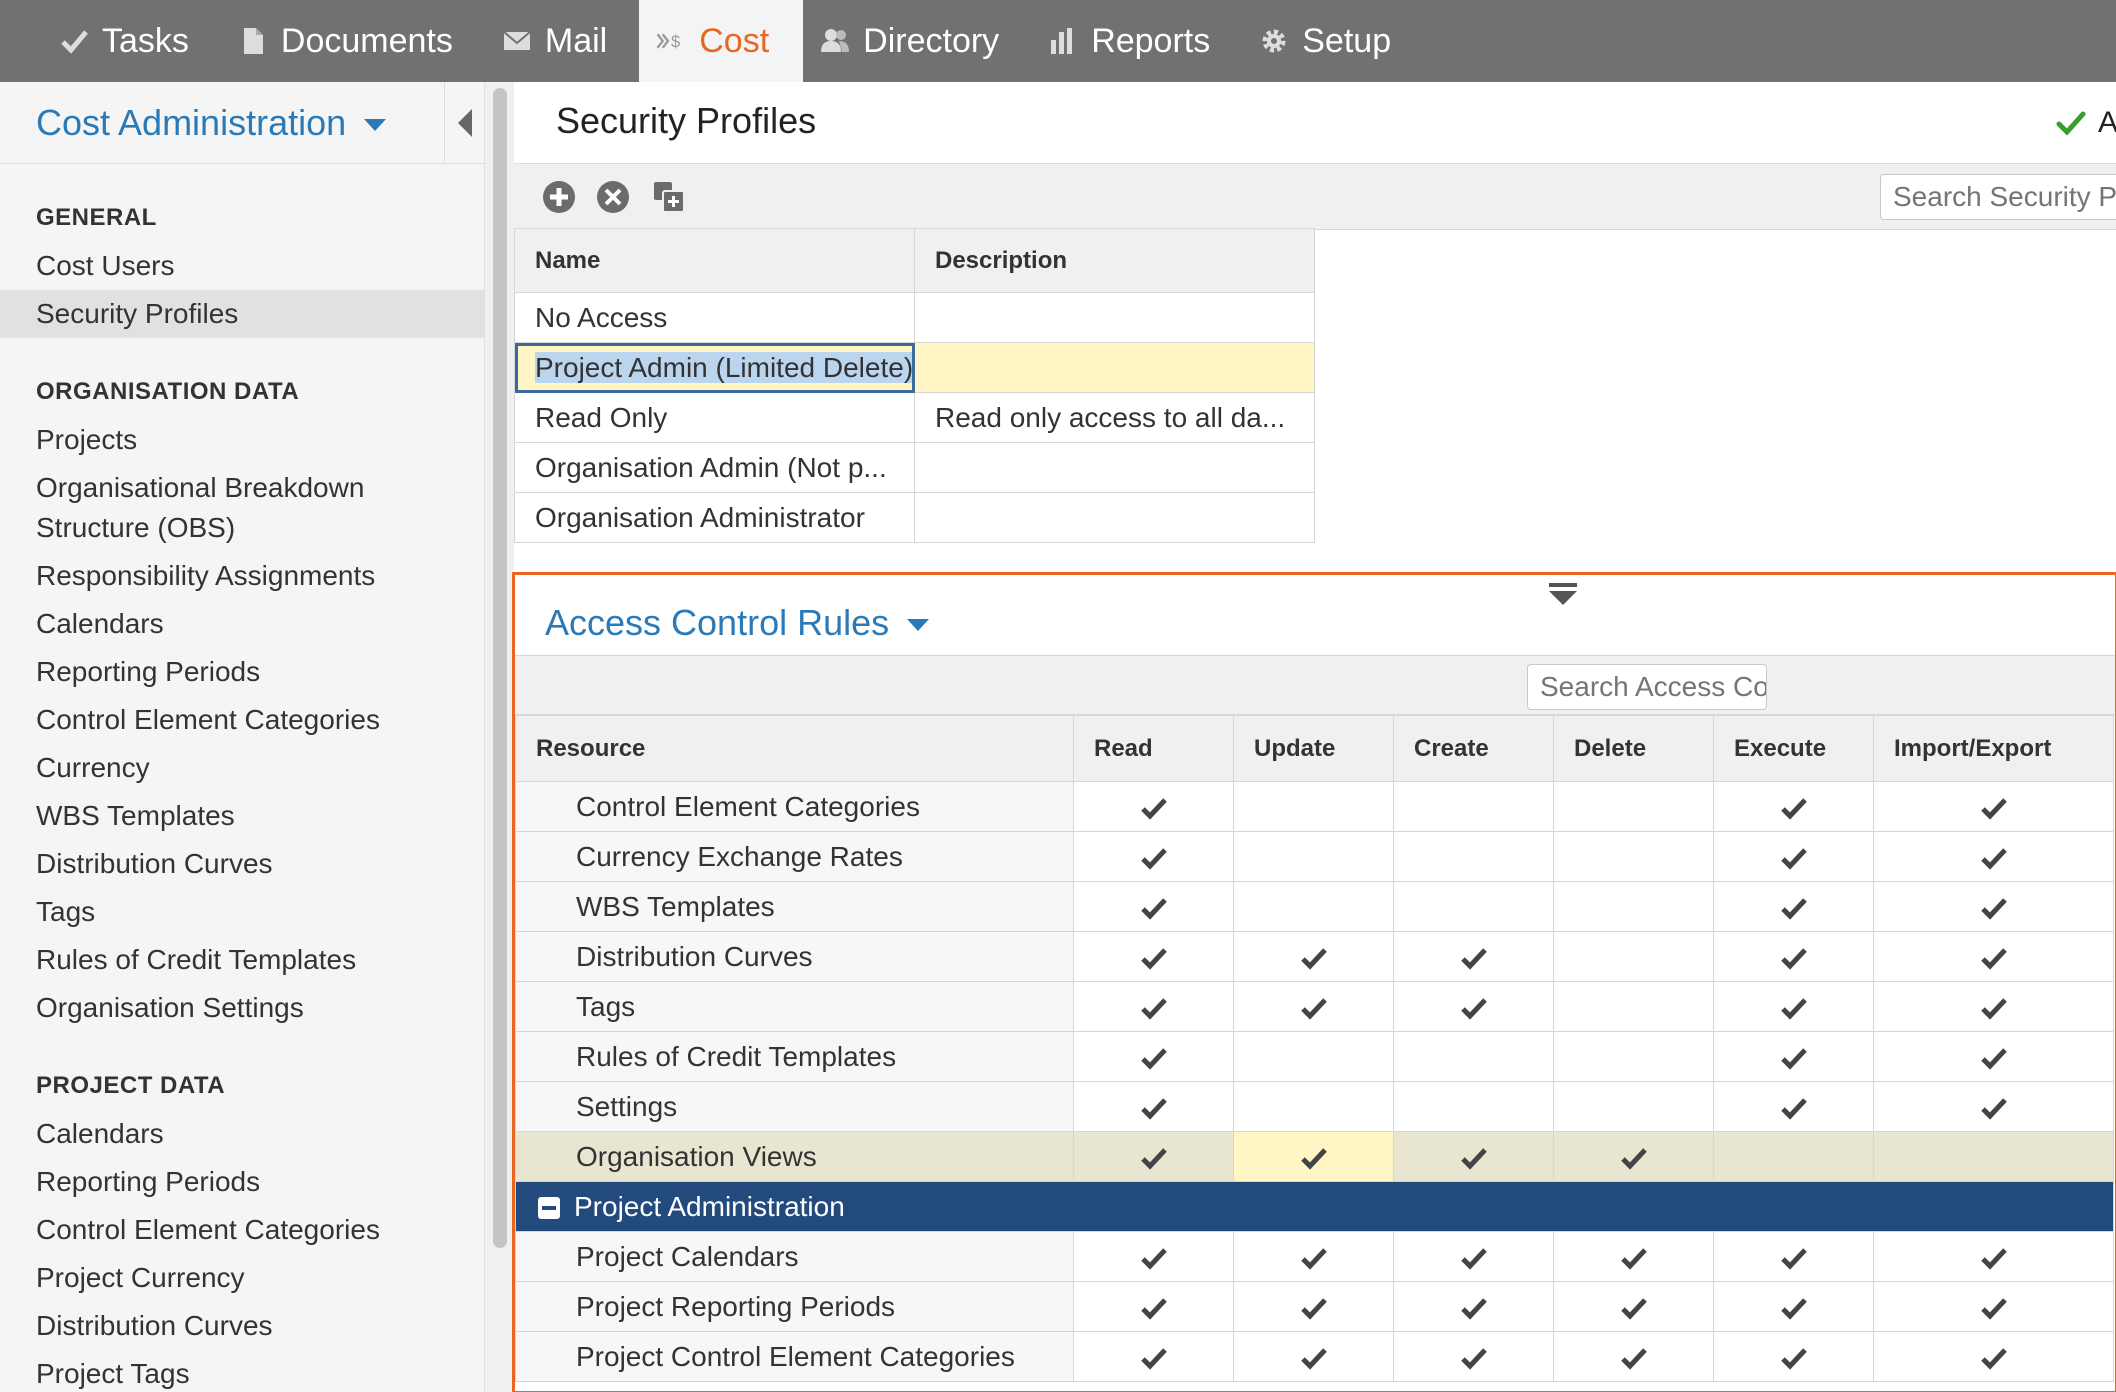 The width and height of the screenshot is (2116, 1392). What do you see at coordinates (353, 41) in the screenshot?
I see `nav-tab-documents: Documents` at bounding box center [353, 41].